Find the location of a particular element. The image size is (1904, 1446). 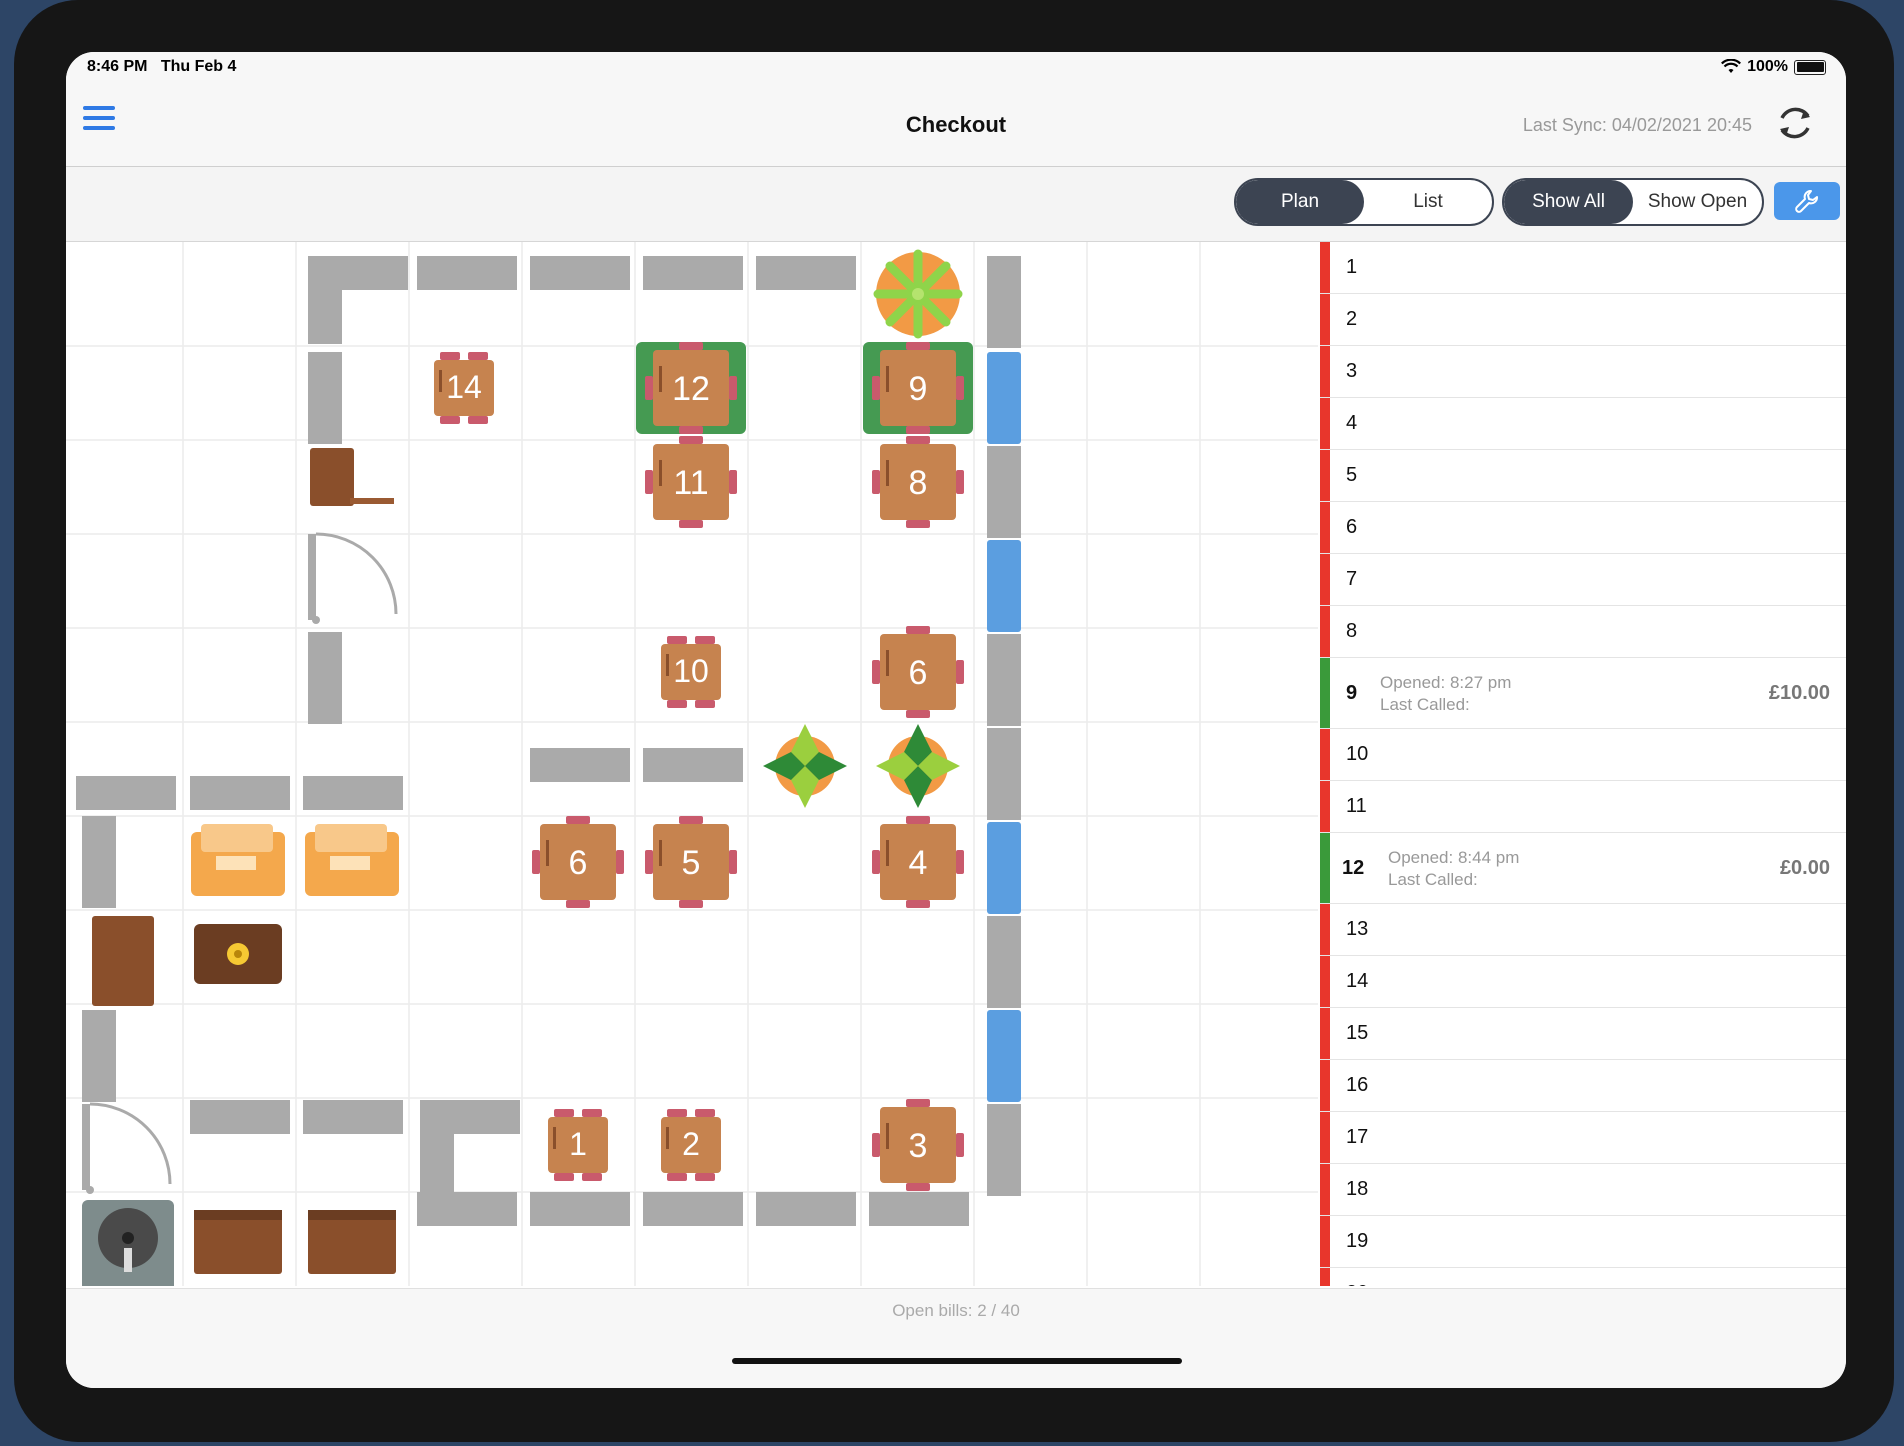

bill-row-11: 11 is located at coordinates (1583, 807).